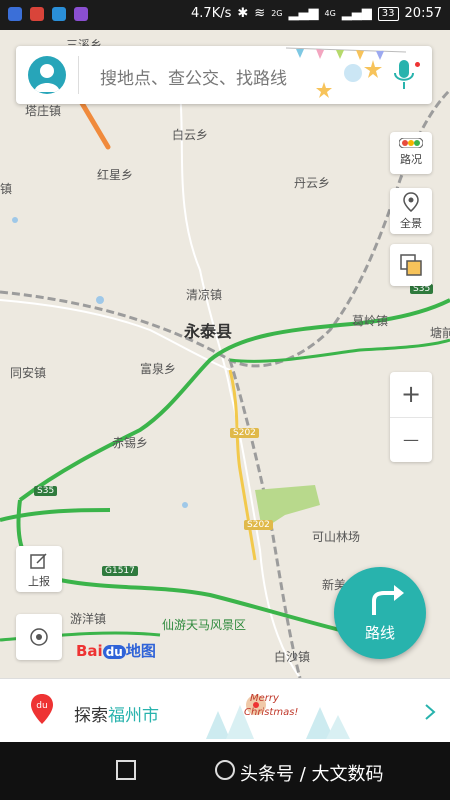 The width and height of the screenshot is (450, 800). I want to click on locate-icon, so click(39, 637).